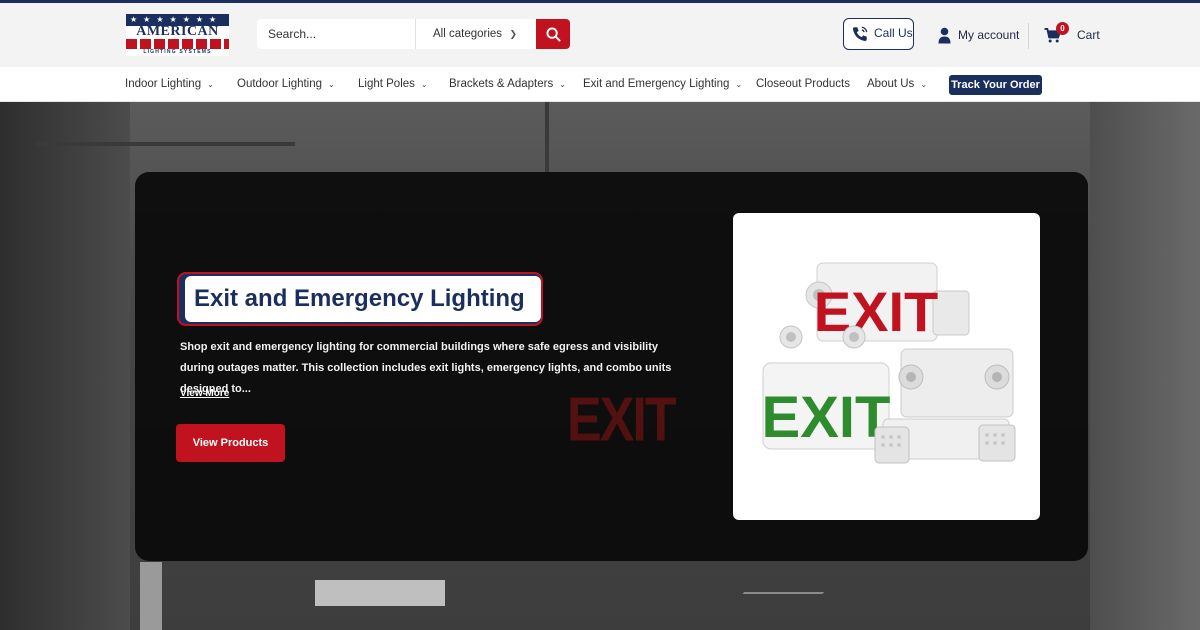  What do you see at coordinates (386, 84) in the screenshot?
I see `nav-item-label: Light Poles` at bounding box center [386, 84].